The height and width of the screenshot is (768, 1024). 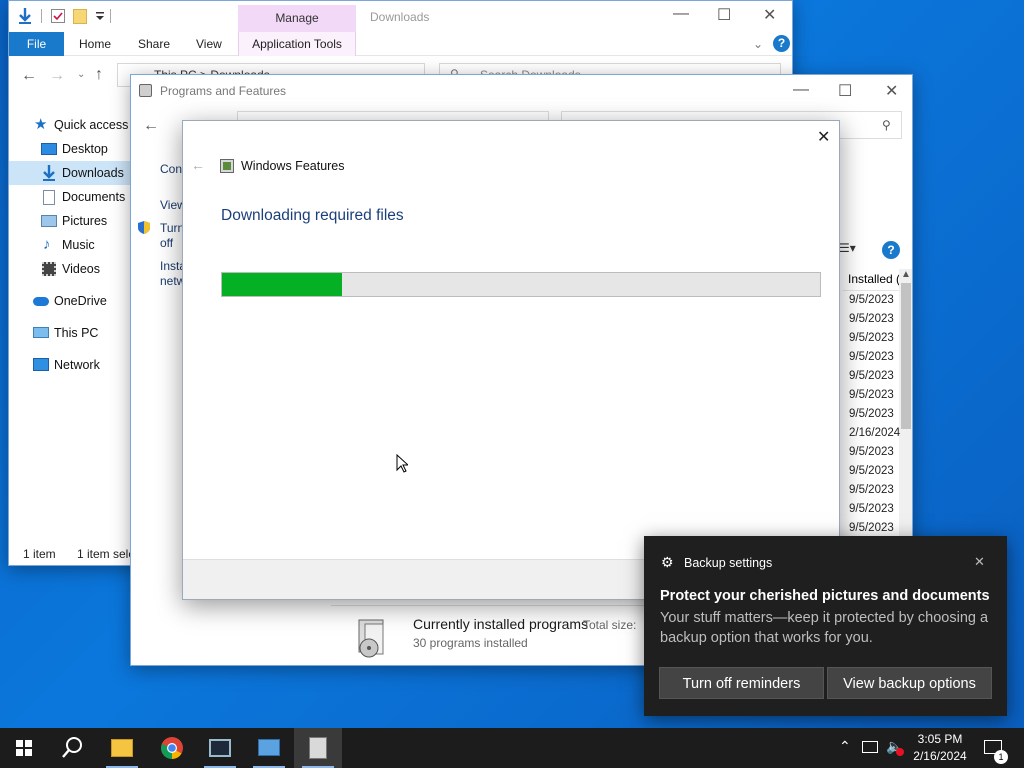 What do you see at coordinates (95, 44) in the screenshot?
I see `tab-home: Home` at bounding box center [95, 44].